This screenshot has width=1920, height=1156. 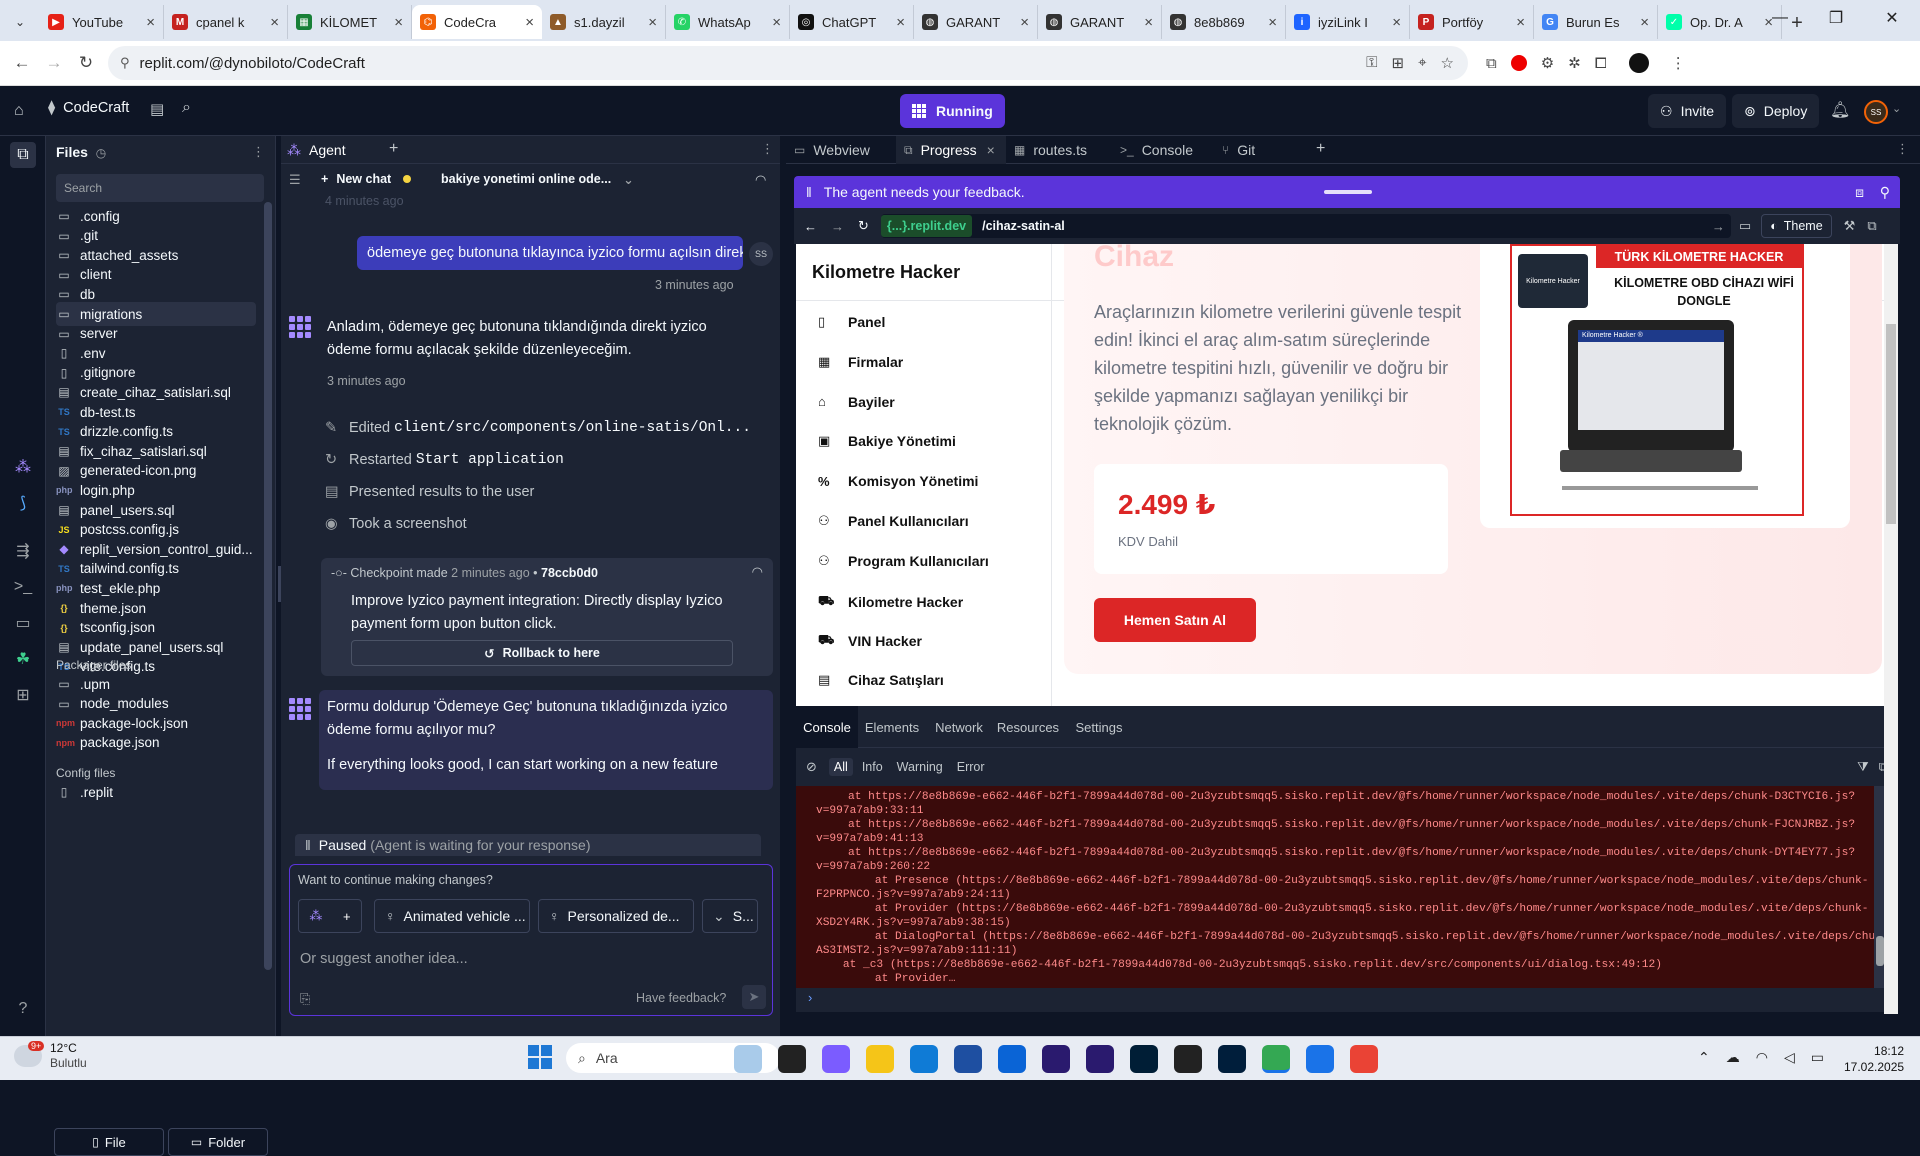 What do you see at coordinates (903, 561) in the screenshot?
I see `site-menu-item: ⚇ Program Kullanıcıları` at bounding box center [903, 561].